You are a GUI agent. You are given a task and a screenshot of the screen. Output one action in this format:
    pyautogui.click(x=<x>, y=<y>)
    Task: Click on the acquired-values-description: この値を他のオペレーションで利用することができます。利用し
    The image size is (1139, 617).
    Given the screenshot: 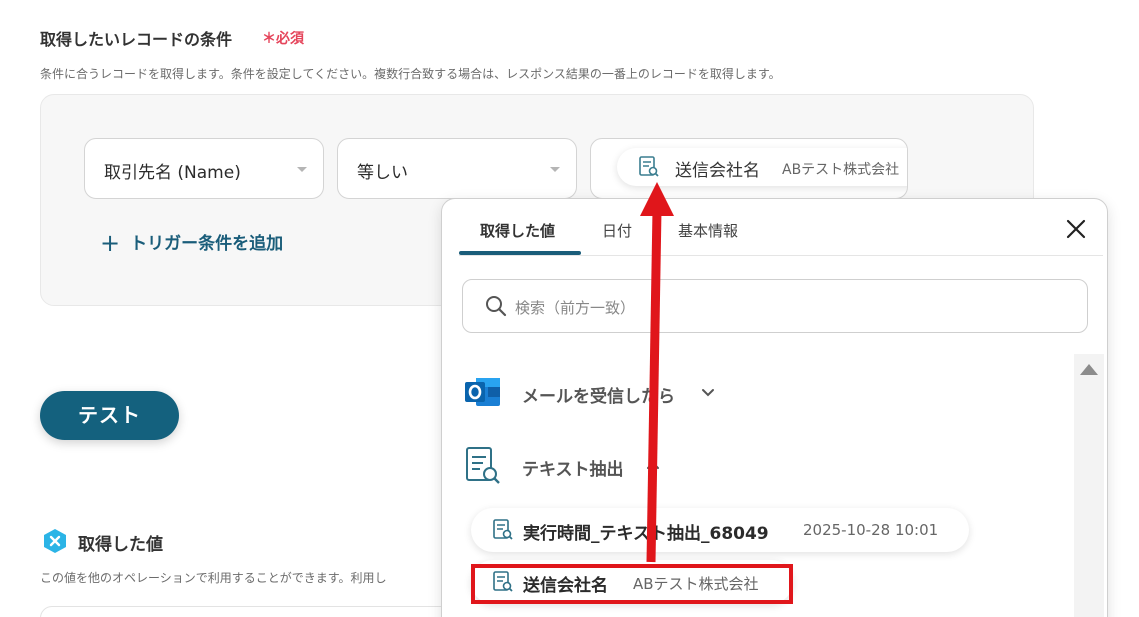 What is the action you would take?
    pyautogui.click(x=213, y=578)
    